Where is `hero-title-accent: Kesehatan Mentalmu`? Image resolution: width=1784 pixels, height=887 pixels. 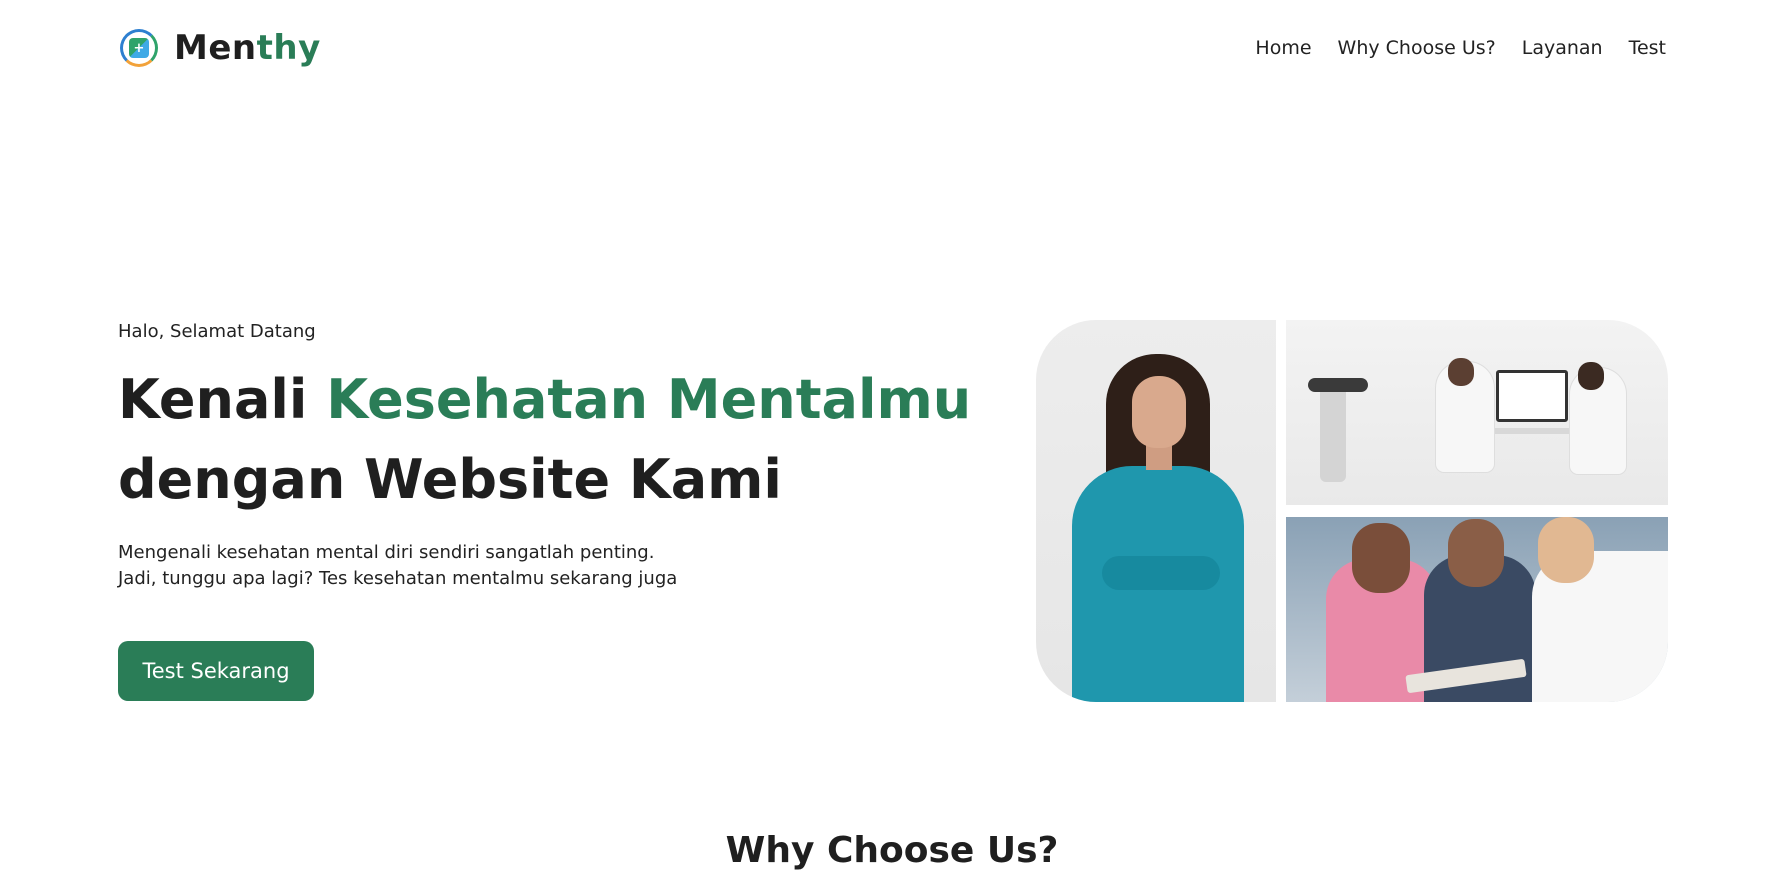
hero-title-accent: Kesehatan Mentalmu is located at coordinates (649, 399).